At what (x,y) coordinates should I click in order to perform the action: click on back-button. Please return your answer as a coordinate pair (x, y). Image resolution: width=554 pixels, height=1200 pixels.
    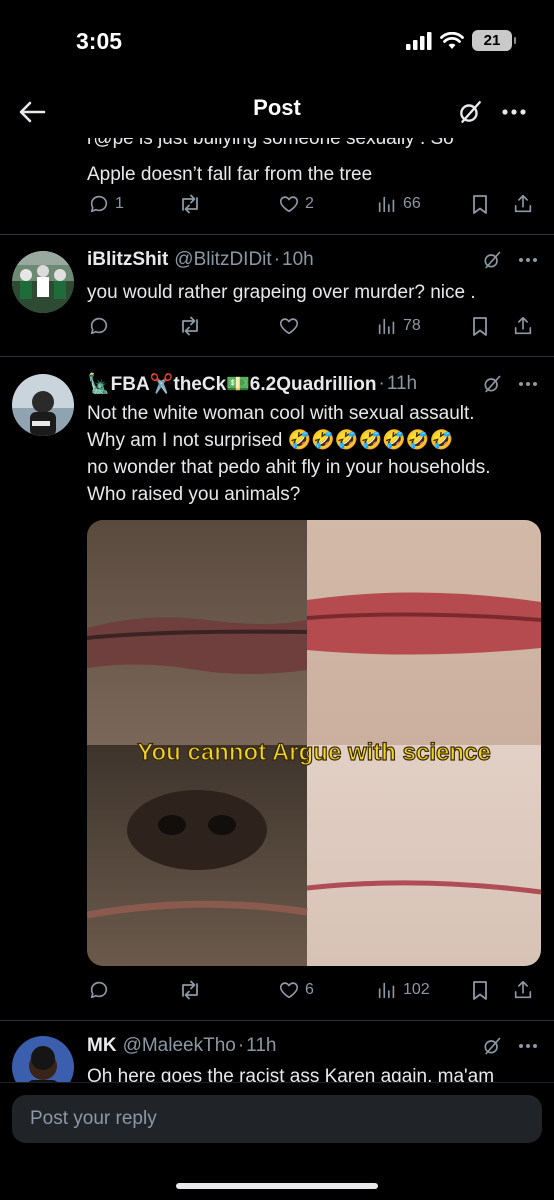
    Looking at the image, I should click on (32, 112).